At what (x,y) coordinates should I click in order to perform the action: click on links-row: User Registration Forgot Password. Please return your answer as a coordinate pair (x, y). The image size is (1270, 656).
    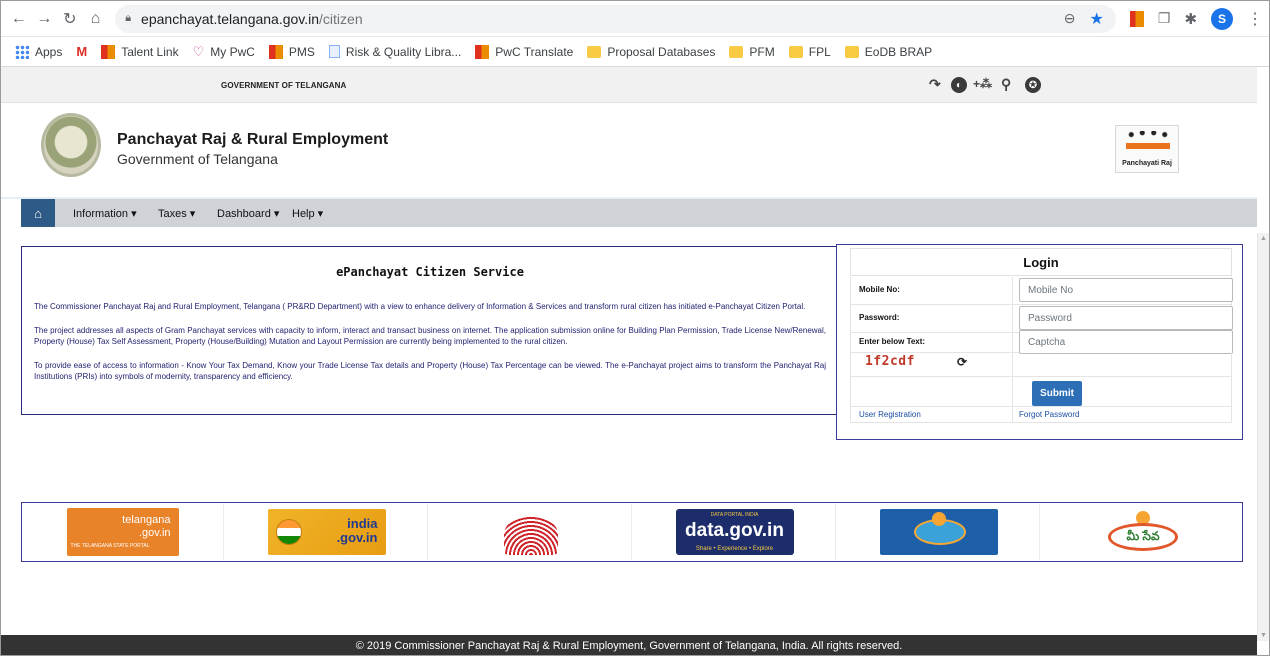
    Looking at the image, I should click on (1041, 415).